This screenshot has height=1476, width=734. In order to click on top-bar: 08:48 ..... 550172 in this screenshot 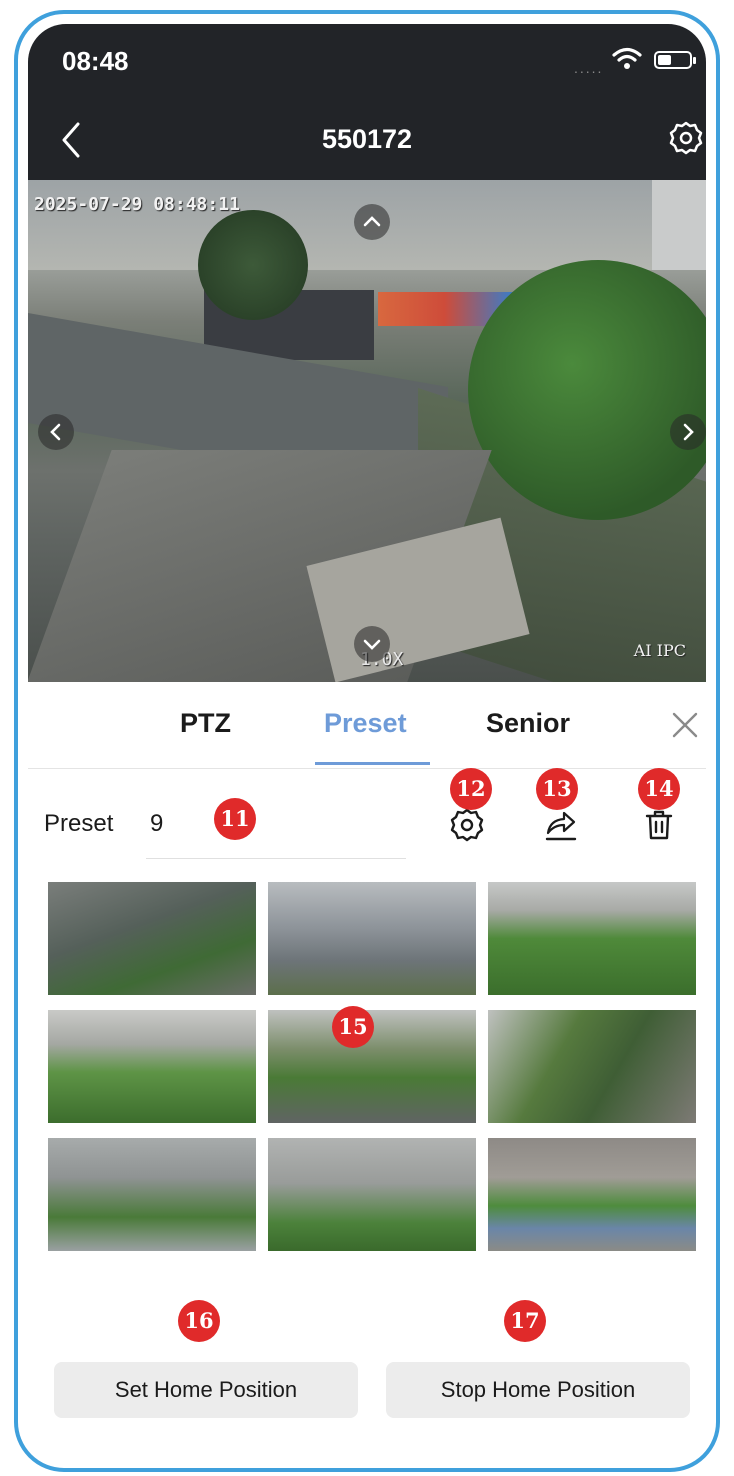, I will do `click(367, 102)`.